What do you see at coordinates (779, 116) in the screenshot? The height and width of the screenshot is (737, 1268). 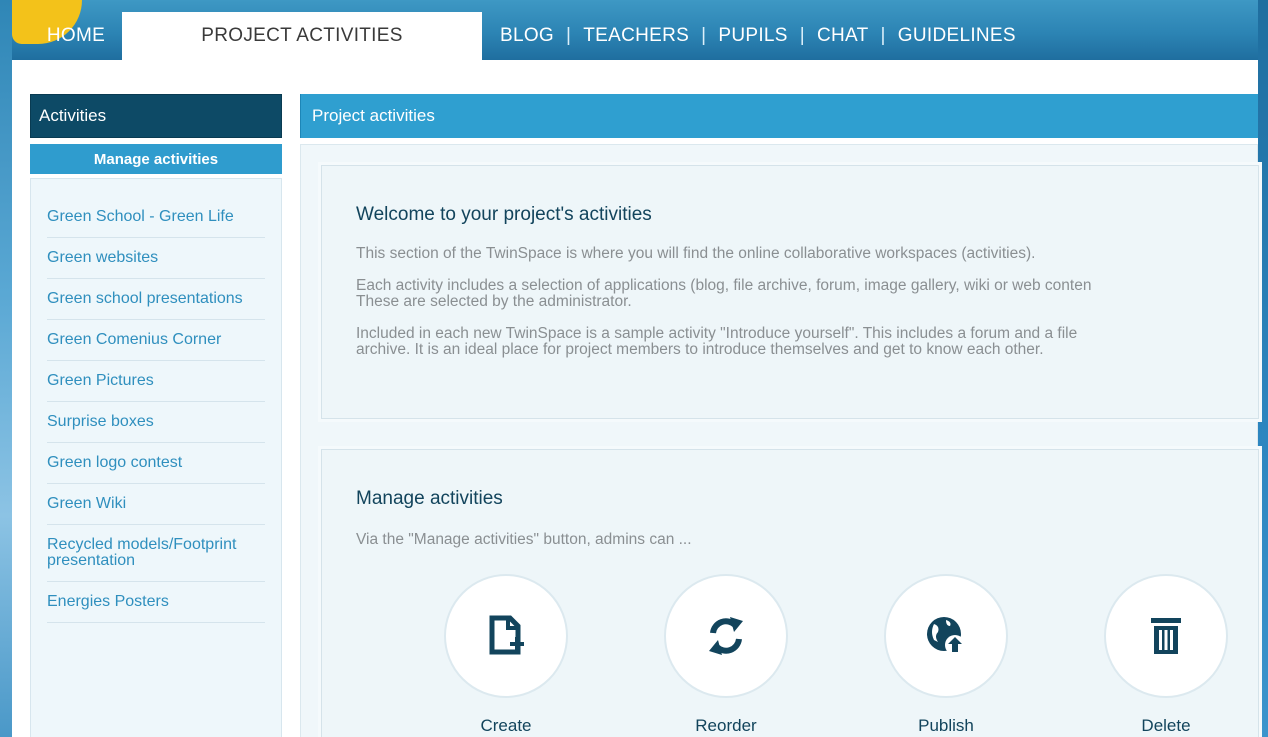 I see `main-panel-title: Project activities` at bounding box center [779, 116].